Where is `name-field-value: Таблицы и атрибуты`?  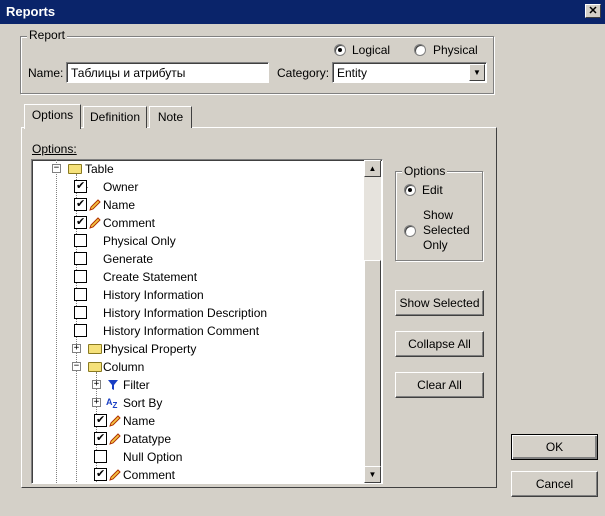
name-field-value: Таблицы и атрибуты is located at coordinates (128, 73).